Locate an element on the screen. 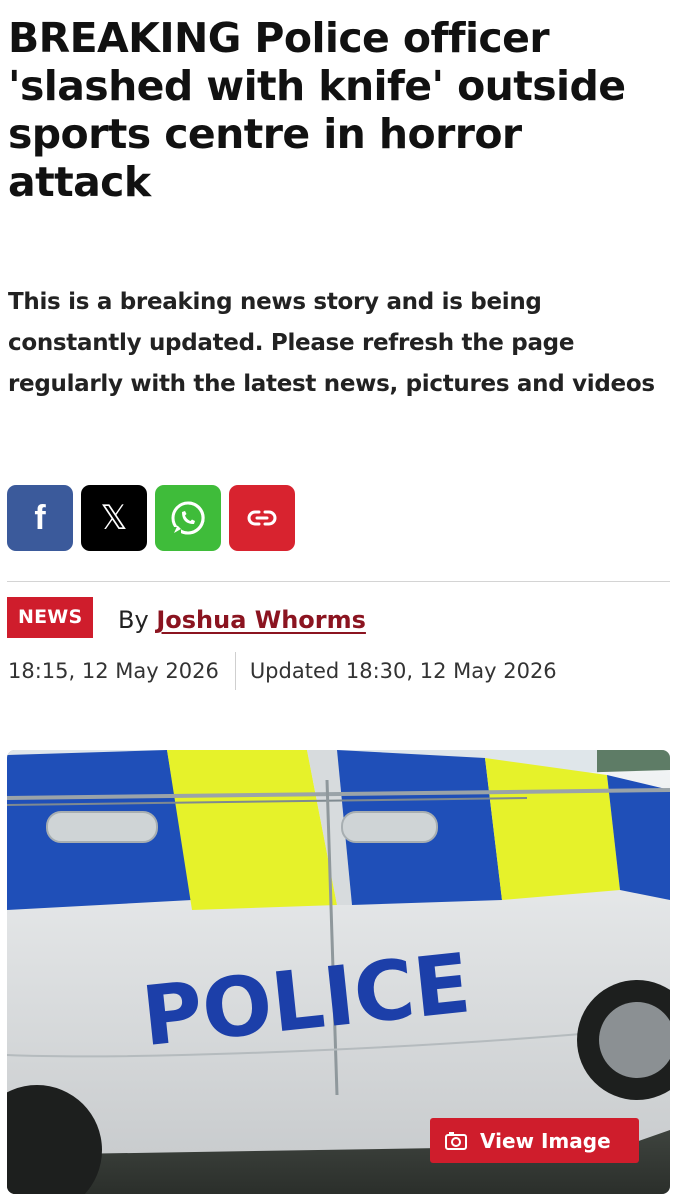 Image resolution: width=678 pixels, height=1200 pixels. share-x-button: 𝕏 is located at coordinates (114, 518).